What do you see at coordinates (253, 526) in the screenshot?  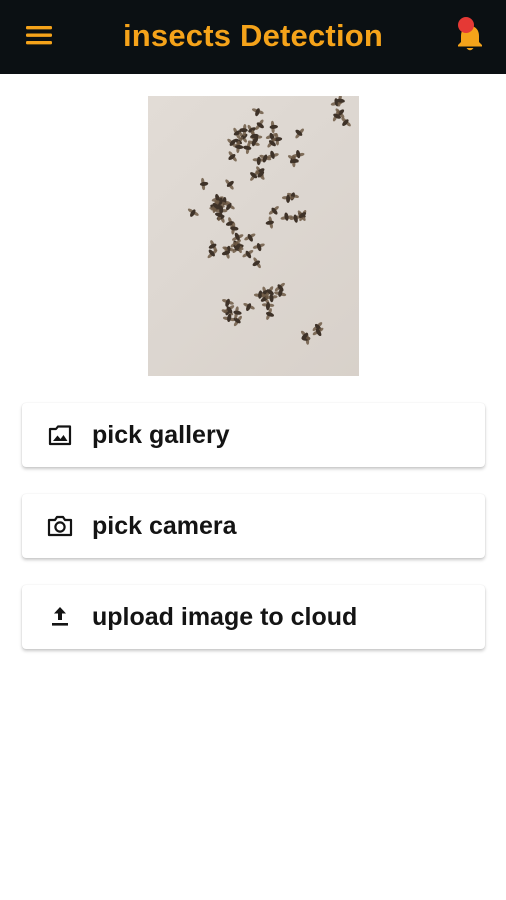 I see `pick-camera-button: pick camera` at bounding box center [253, 526].